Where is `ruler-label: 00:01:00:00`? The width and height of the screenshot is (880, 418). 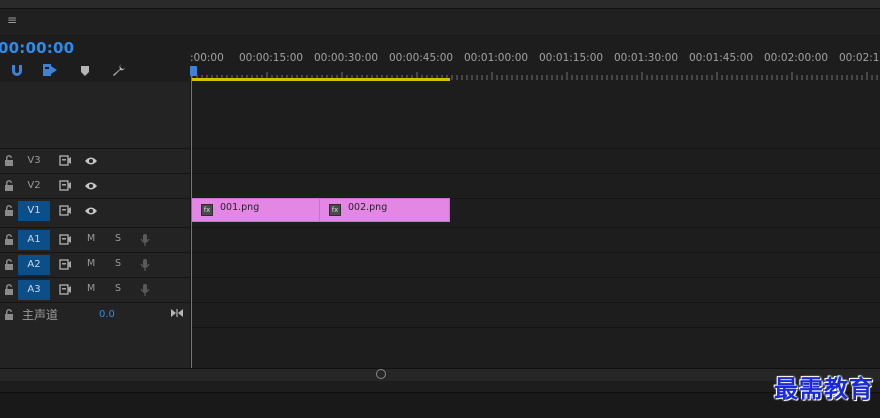 ruler-label: 00:01:00:00 is located at coordinates (496, 58).